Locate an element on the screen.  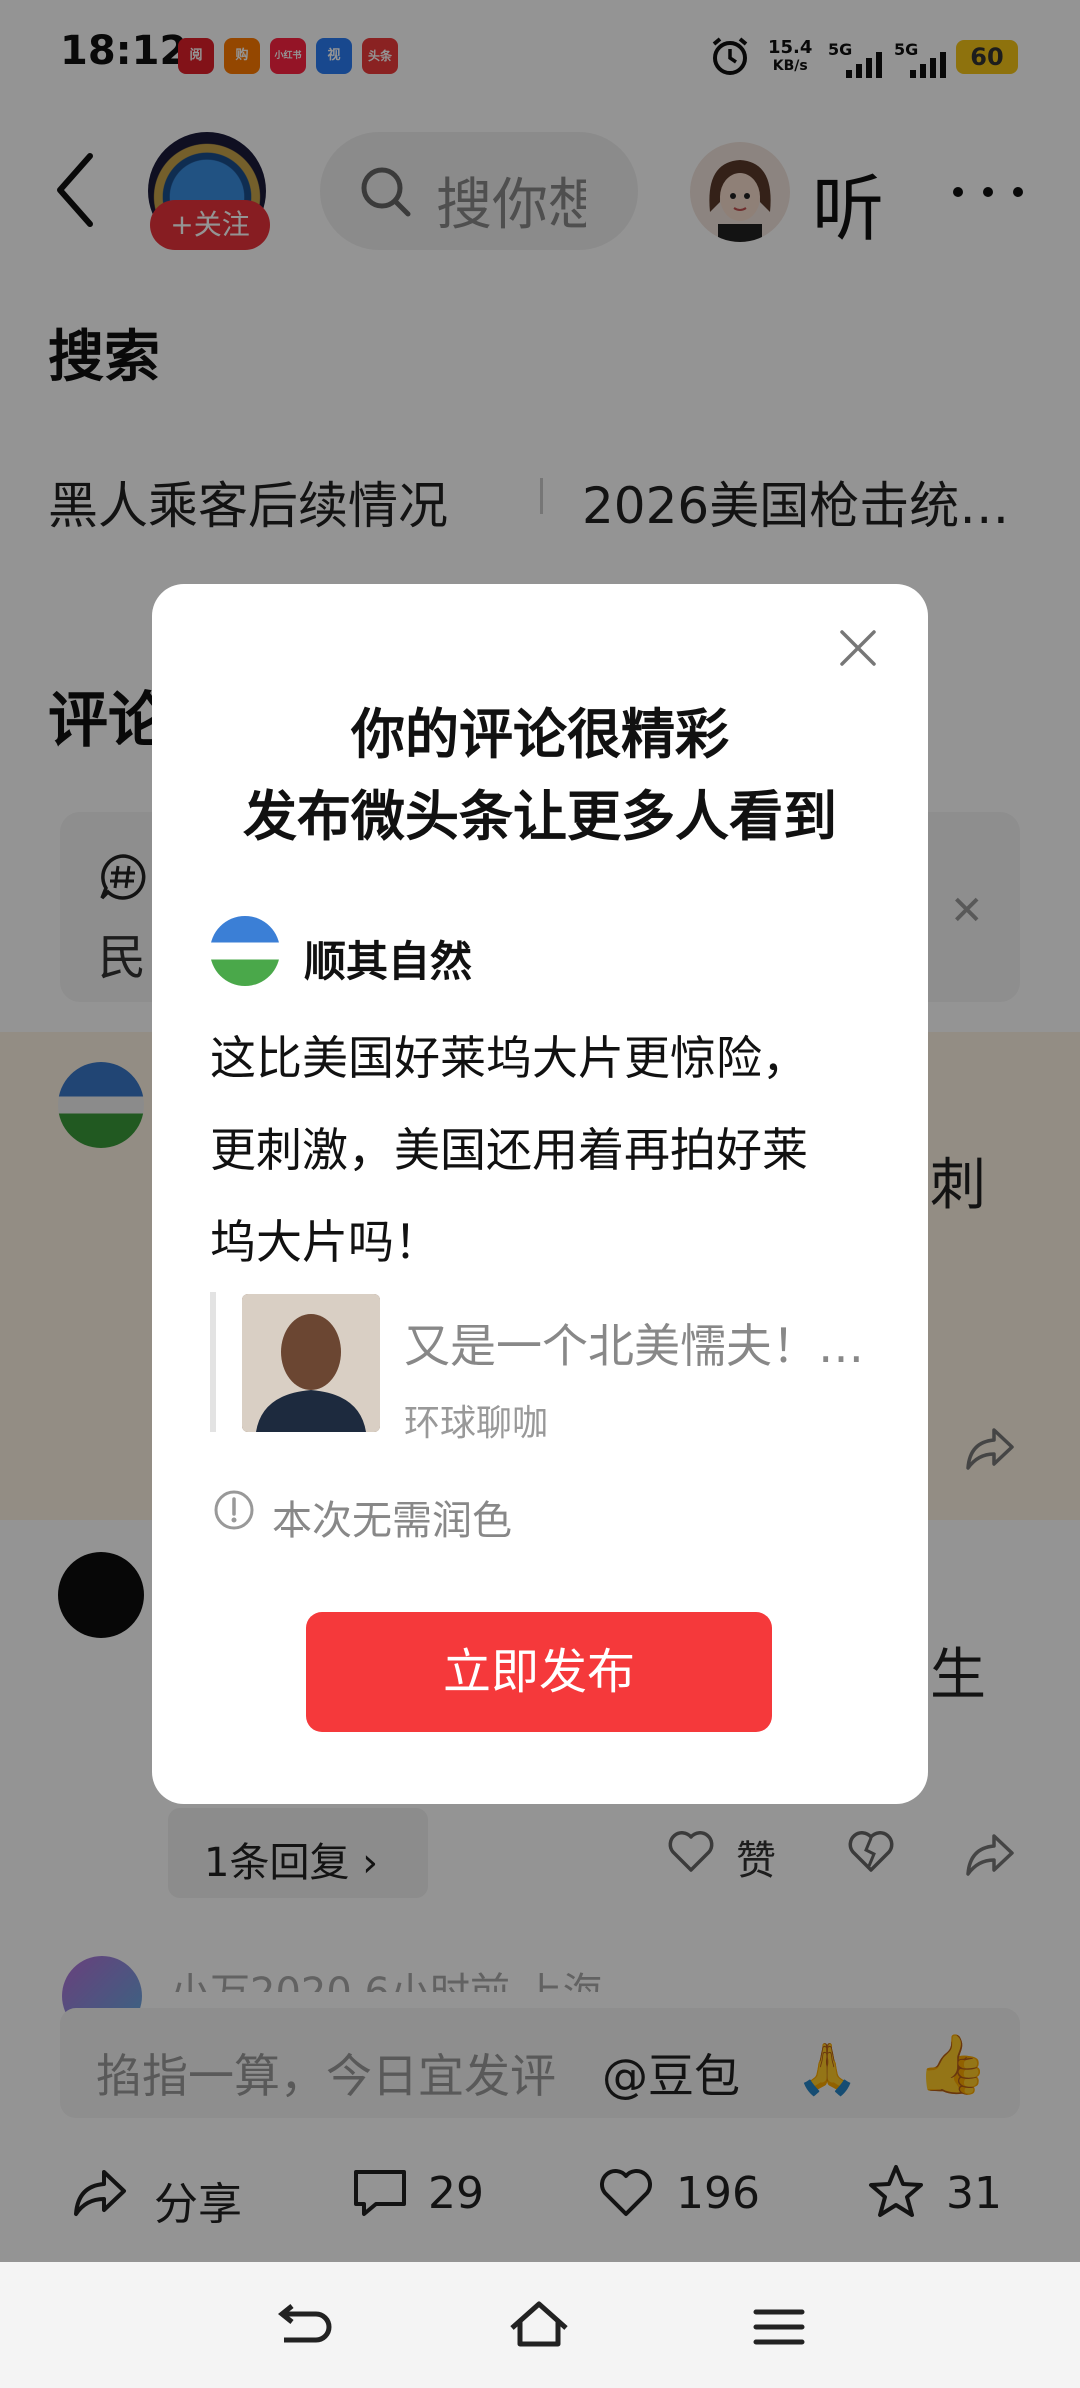
info-icon is located at coordinates (234, 1510).